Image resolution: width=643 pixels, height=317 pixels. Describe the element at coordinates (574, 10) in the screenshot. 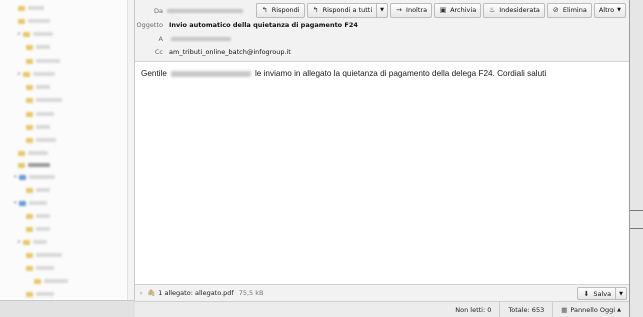

I see `delete-label: Elimina` at that location.